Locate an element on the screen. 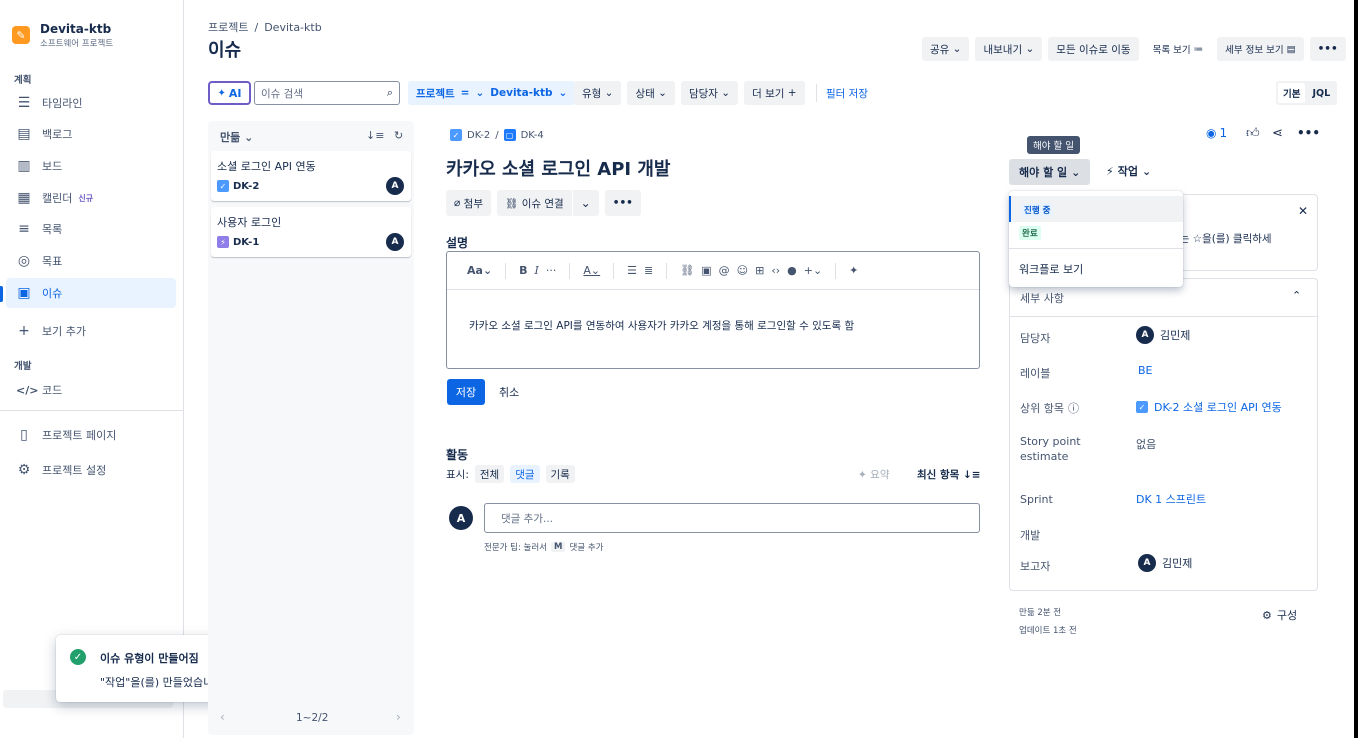  save-filter-link: 필터 저장 is located at coordinates (847, 93).